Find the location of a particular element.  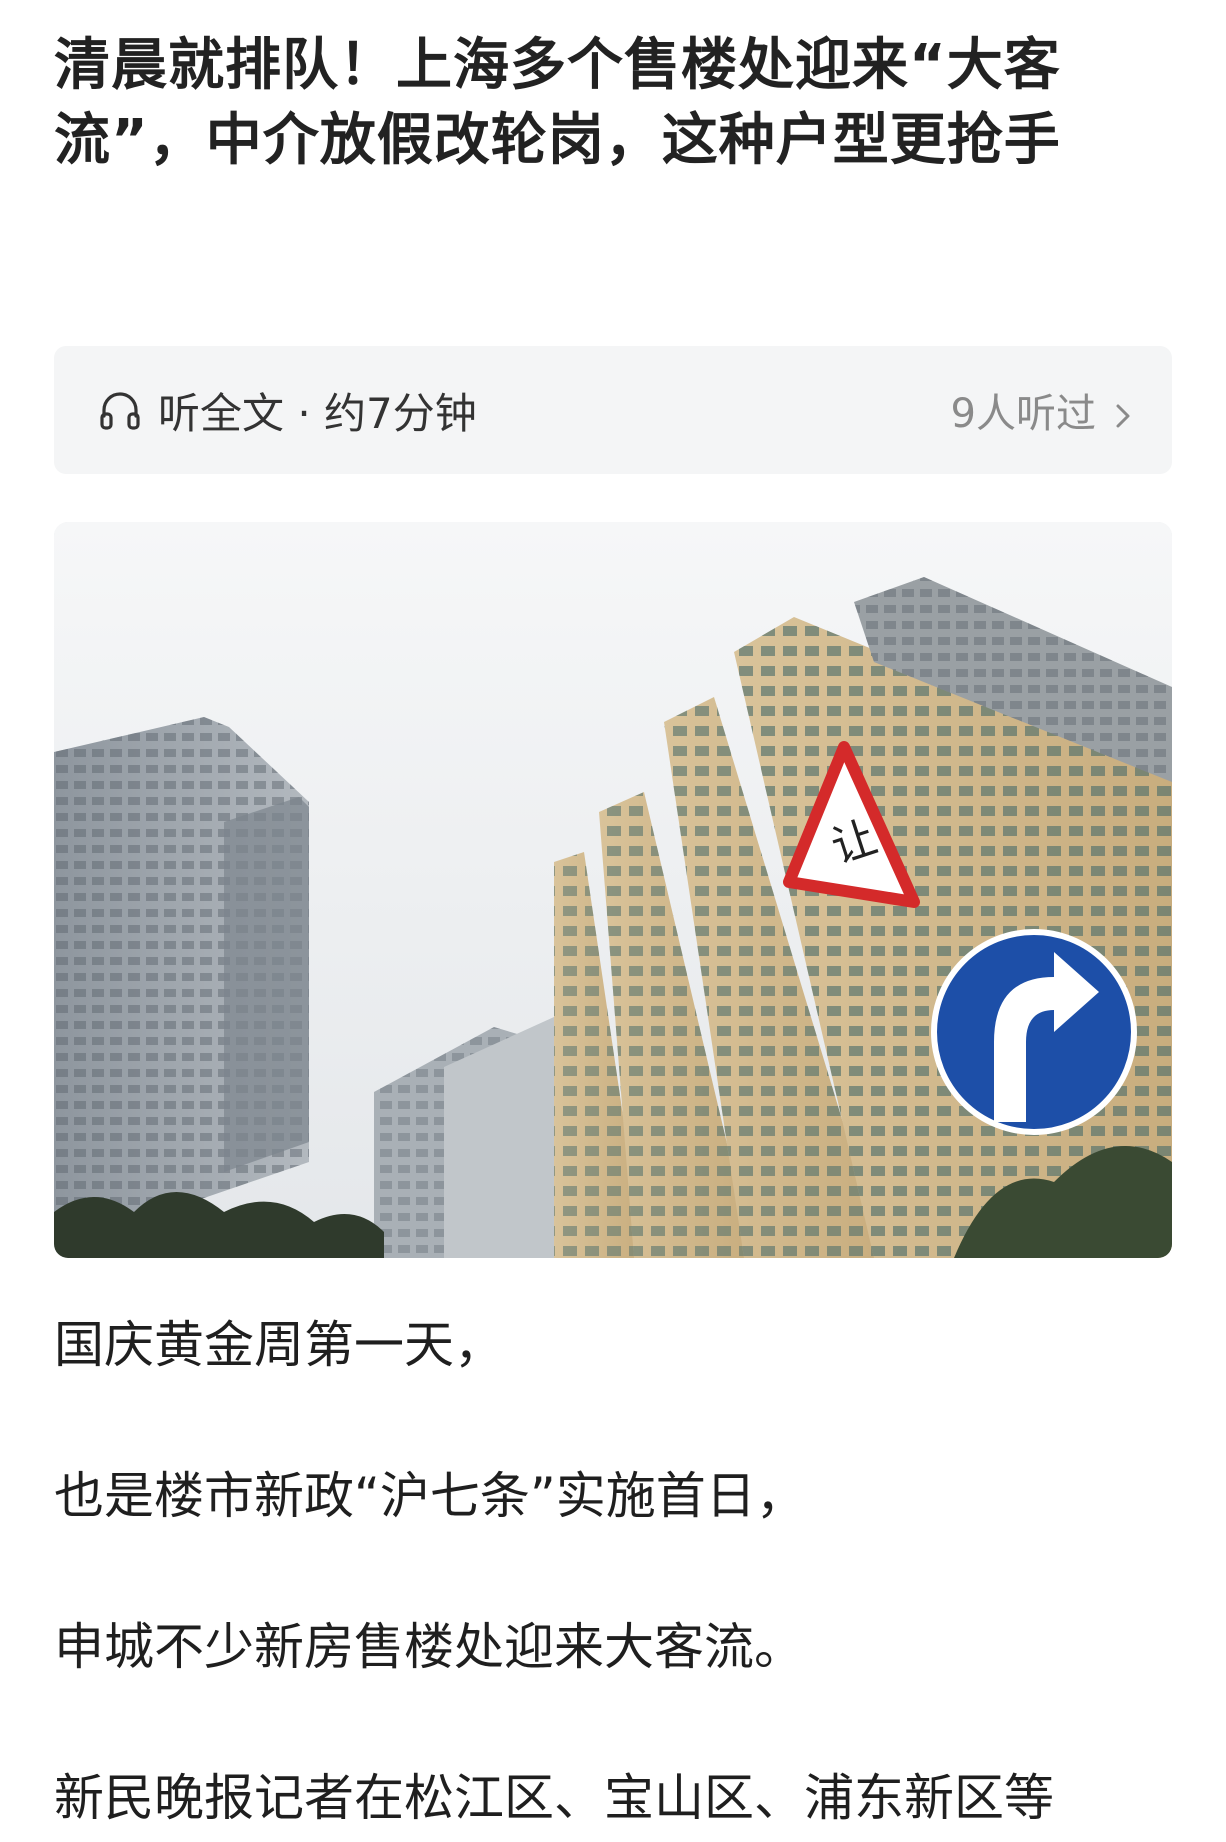

listen-full-text: 听全文 · 约7分钟 is located at coordinates (286, 410).